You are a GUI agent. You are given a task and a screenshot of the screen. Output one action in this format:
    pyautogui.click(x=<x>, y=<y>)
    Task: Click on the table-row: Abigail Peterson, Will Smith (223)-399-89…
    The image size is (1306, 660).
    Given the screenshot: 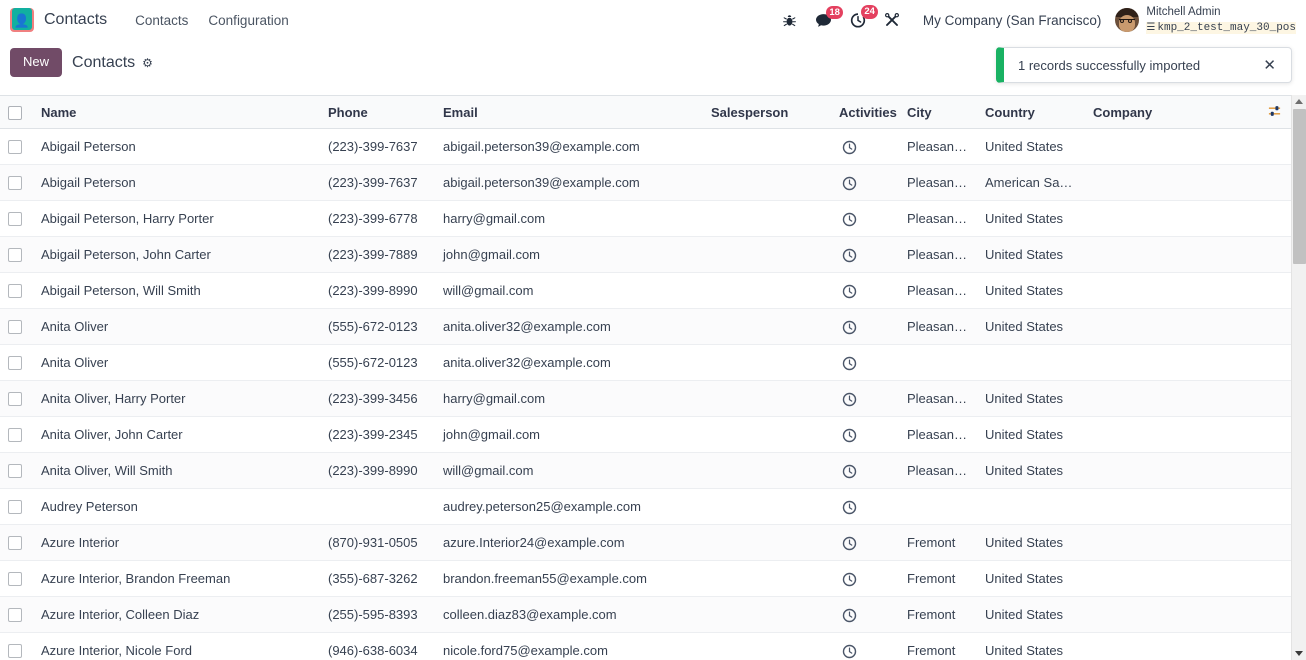 What is the action you would take?
    pyautogui.click(x=645, y=290)
    